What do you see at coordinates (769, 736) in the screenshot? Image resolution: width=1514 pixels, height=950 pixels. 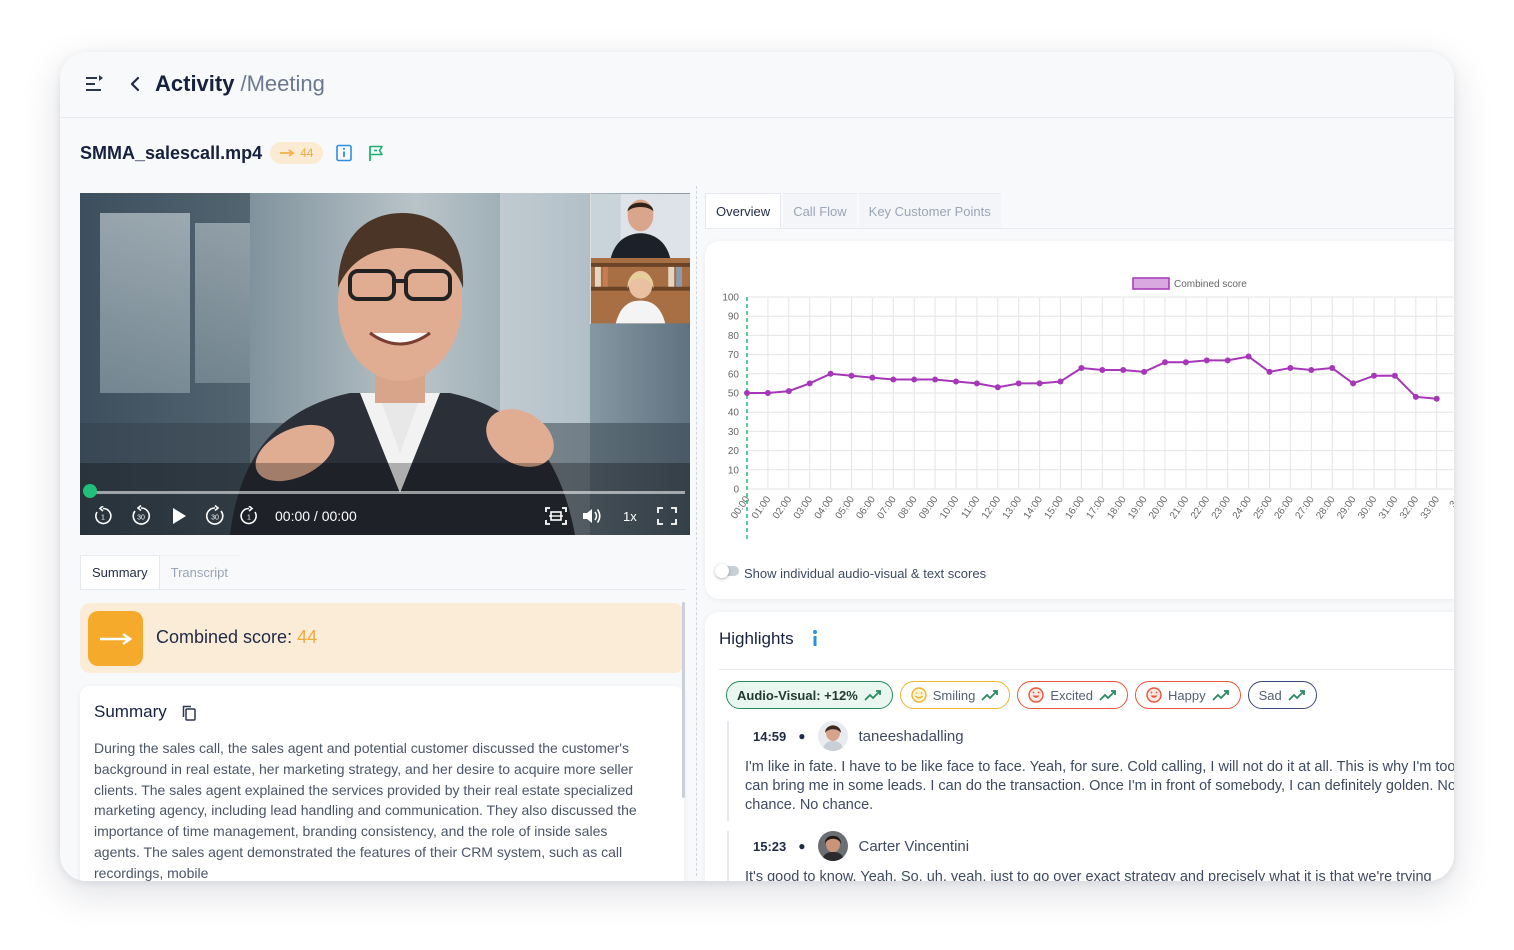 I see `entry-timestamp: 14:59` at bounding box center [769, 736].